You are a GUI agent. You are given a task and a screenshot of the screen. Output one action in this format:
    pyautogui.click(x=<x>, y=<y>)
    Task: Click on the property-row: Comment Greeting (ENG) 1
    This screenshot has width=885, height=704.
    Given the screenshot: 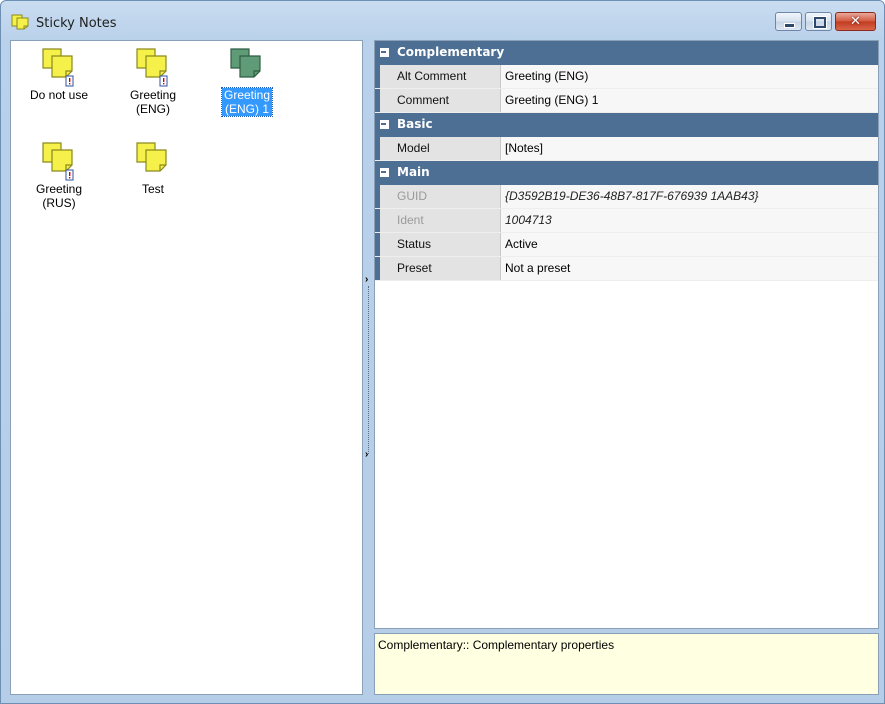 What is the action you would take?
    pyautogui.click(x=626, y=101)
    